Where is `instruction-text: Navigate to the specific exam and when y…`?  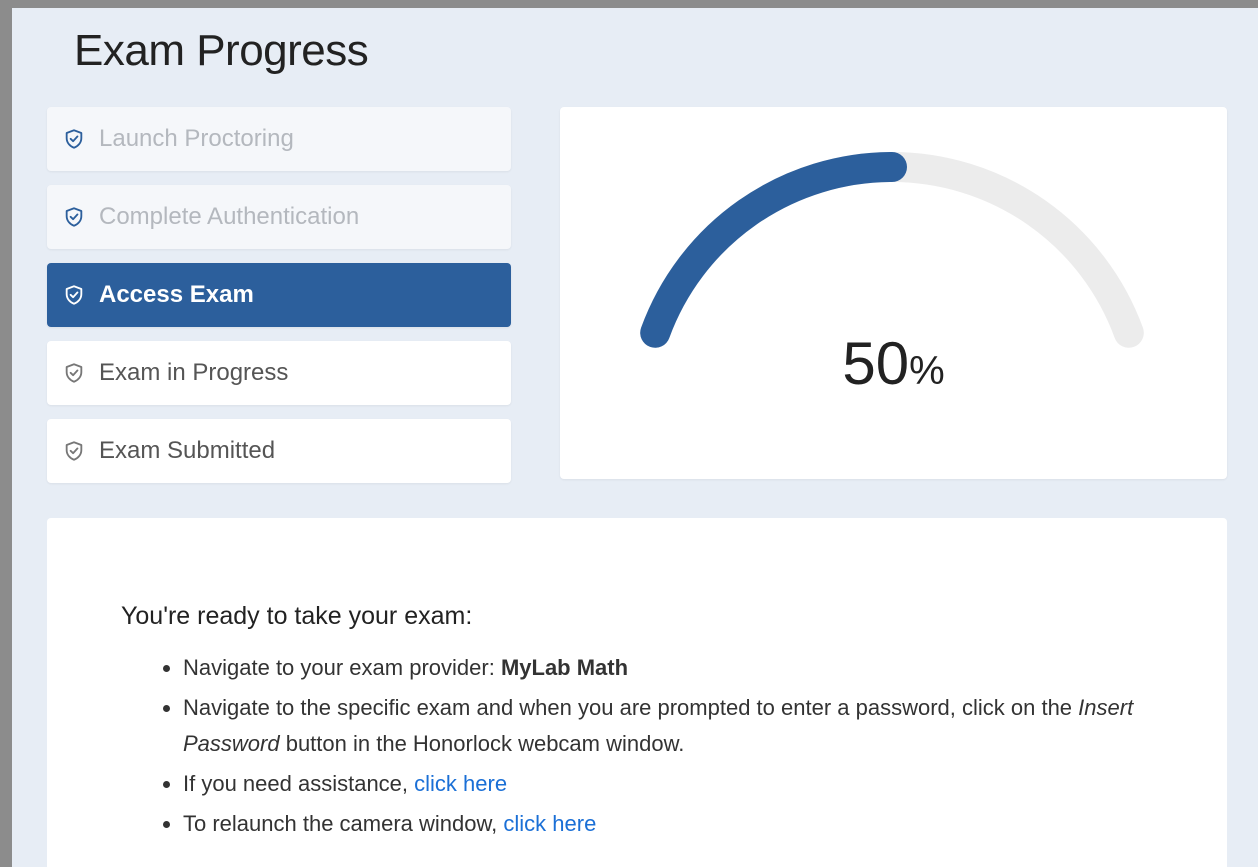 instruction-text: Navigate to the specific exam and when y… is located at coordinates (631, 707).